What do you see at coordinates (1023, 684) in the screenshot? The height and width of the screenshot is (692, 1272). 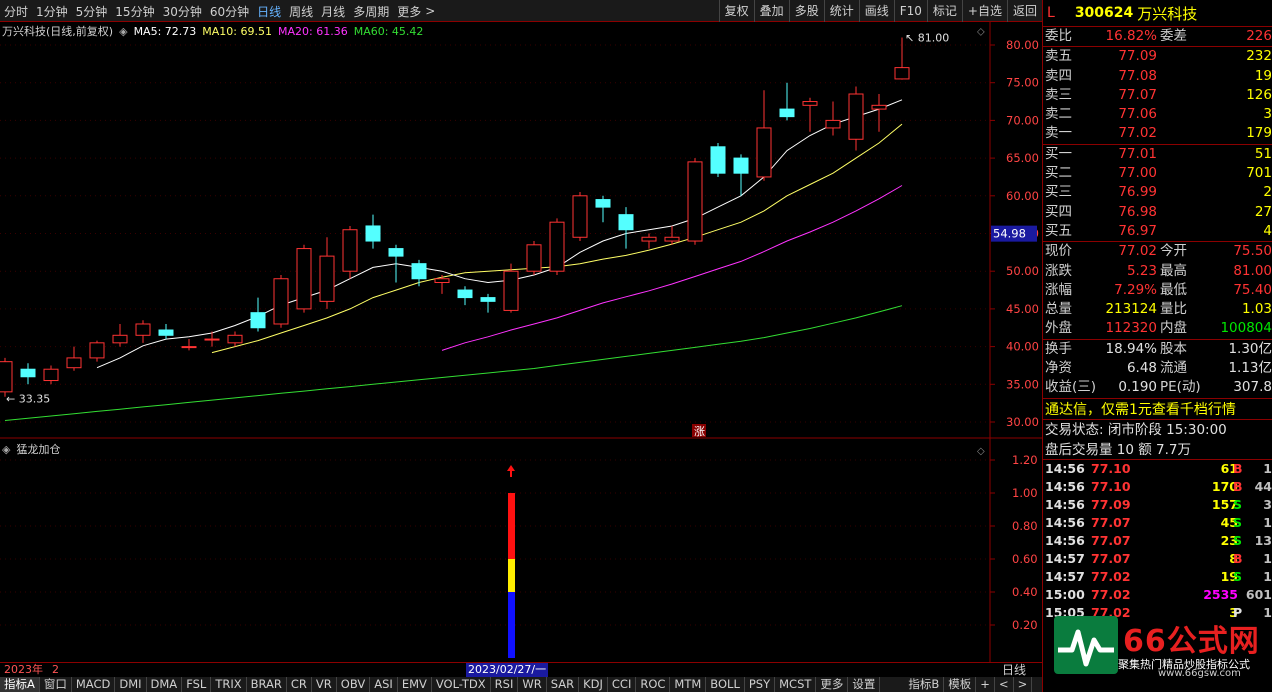 I see `indicator-tab: >` at bounding box center [1023, 684].